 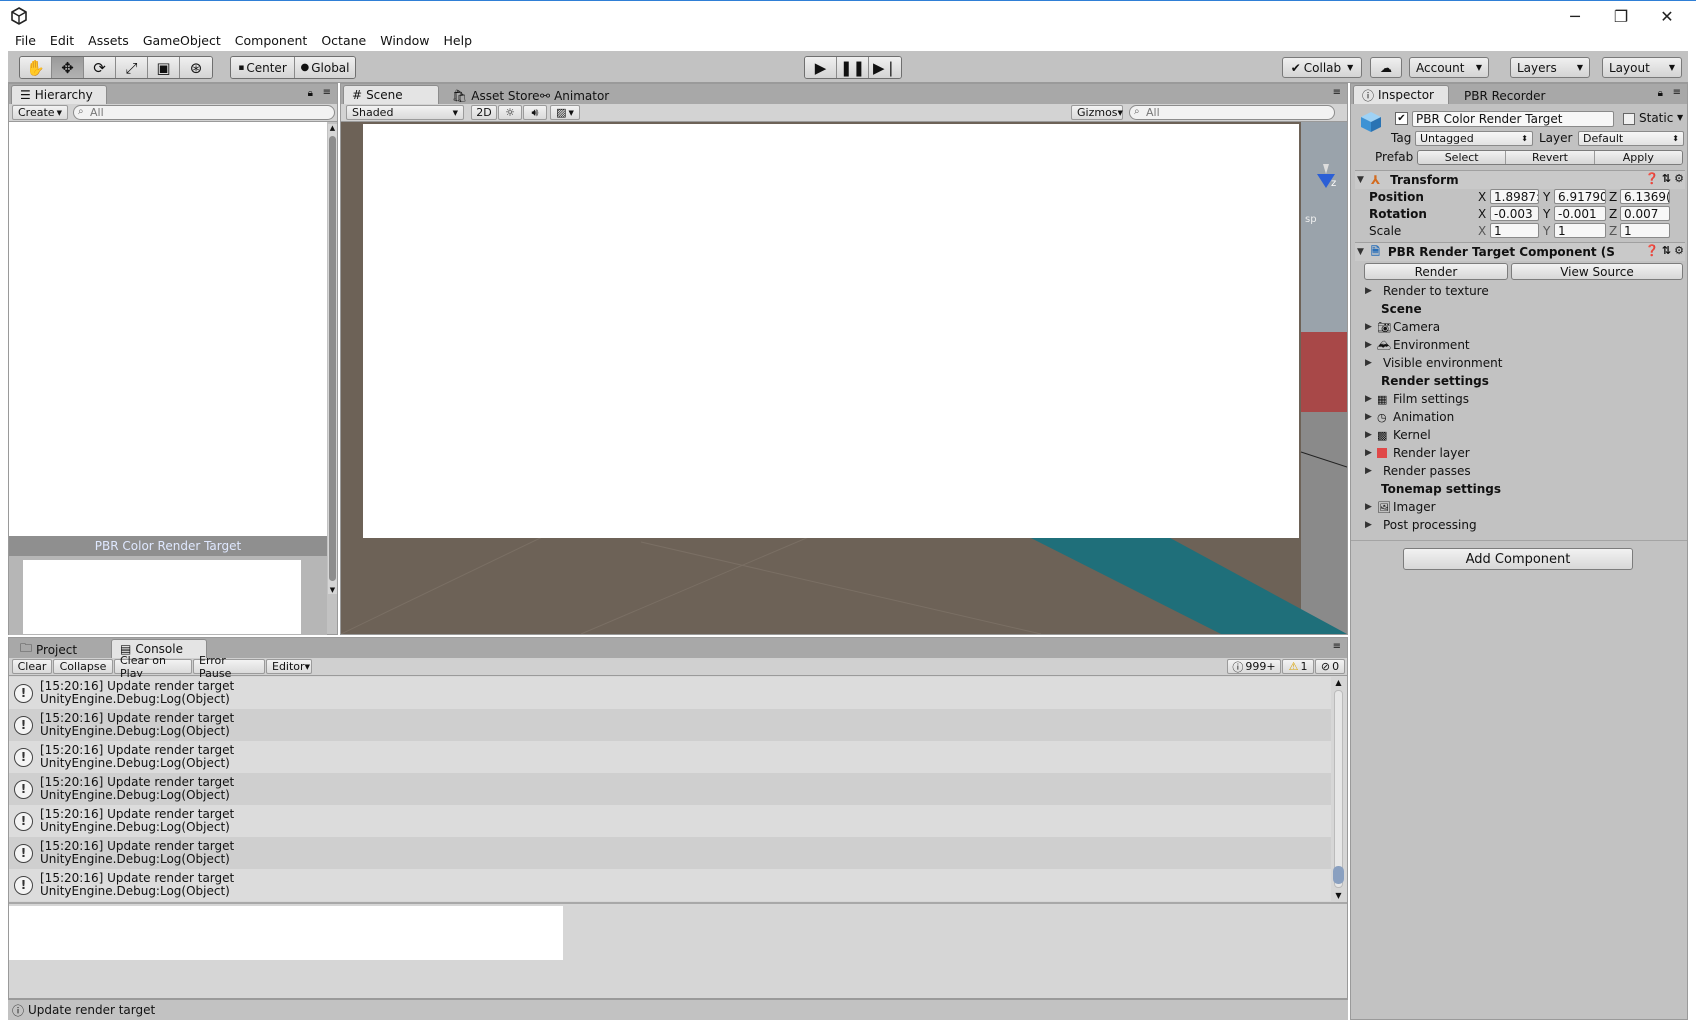 I want to click on foldout-imager: ▶ 🖼︎ Imager, so click(x=1524, y=507).